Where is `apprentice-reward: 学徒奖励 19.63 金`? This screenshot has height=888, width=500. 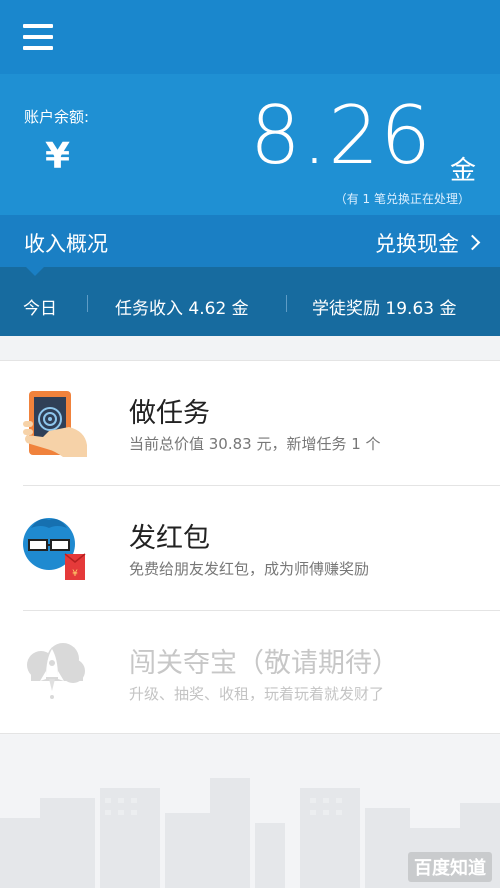
apprentice-reward: 学徒奖励 19.63 金 is located at coordinates (384, 309).